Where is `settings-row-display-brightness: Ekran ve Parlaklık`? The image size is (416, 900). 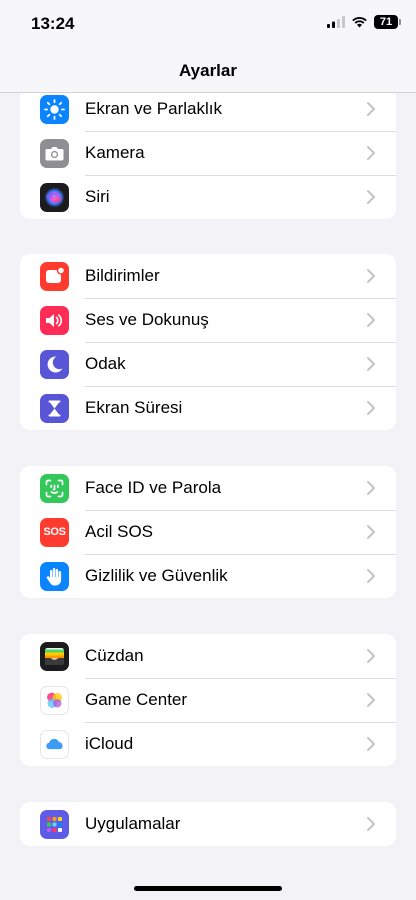
settings-row-display-brightness: Ekran ve Parlaklık is located at coordinates (208, 112).